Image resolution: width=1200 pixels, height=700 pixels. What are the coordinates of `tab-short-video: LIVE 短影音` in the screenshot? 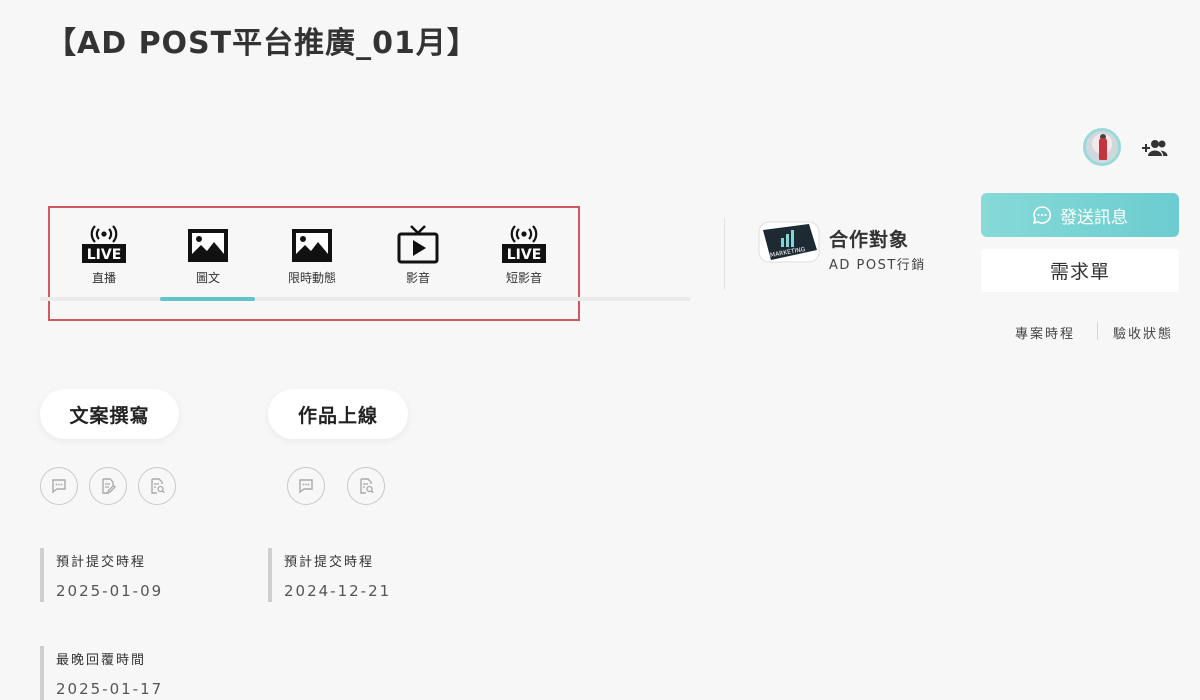 It's located at (524, 257).